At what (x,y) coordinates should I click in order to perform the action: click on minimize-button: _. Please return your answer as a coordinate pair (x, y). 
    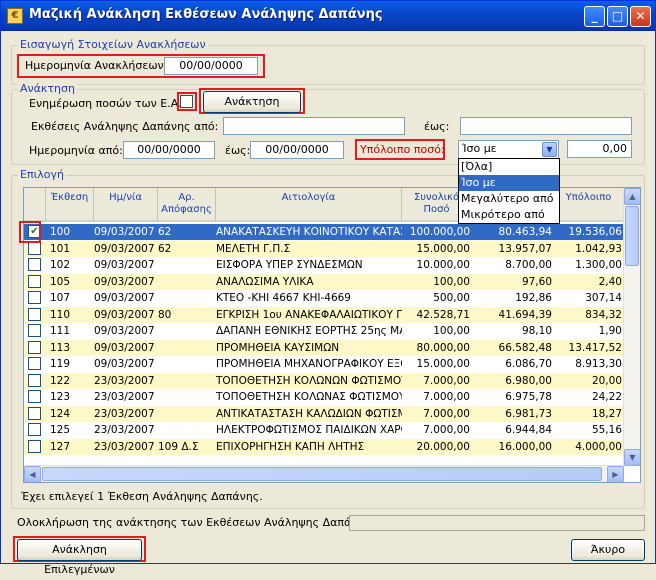
    Looking at the image, I should click on (594, 16).